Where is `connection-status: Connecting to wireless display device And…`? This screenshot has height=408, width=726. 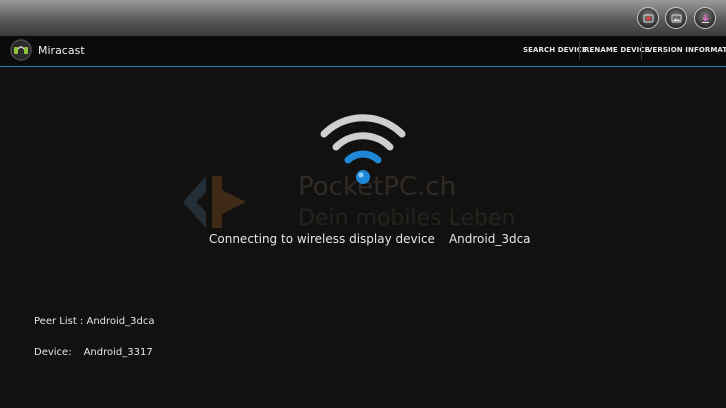 connection-status: Connecting to wireless display device And… is located at coordinates (370, 239).